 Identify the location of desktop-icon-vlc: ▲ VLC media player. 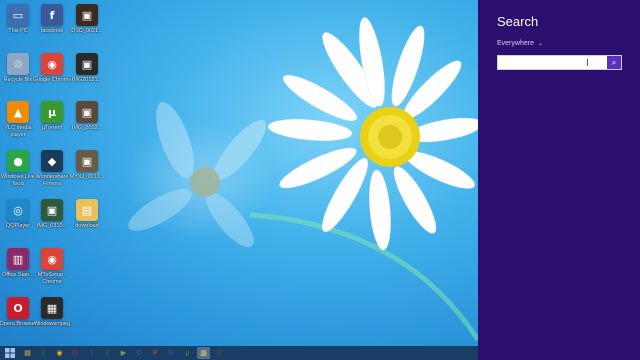
(18, 124).